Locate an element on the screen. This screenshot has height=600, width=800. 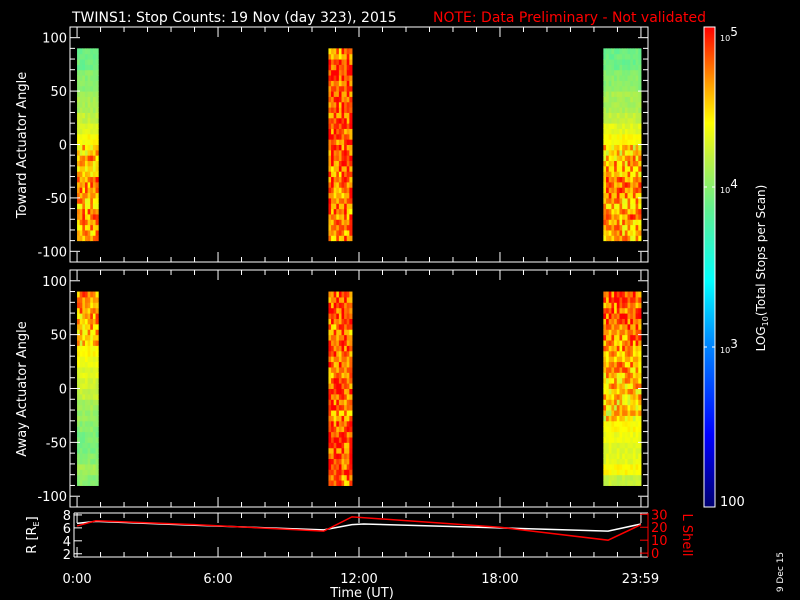
colorbar-tick-label: 103 is located at coordinates (729, 346).